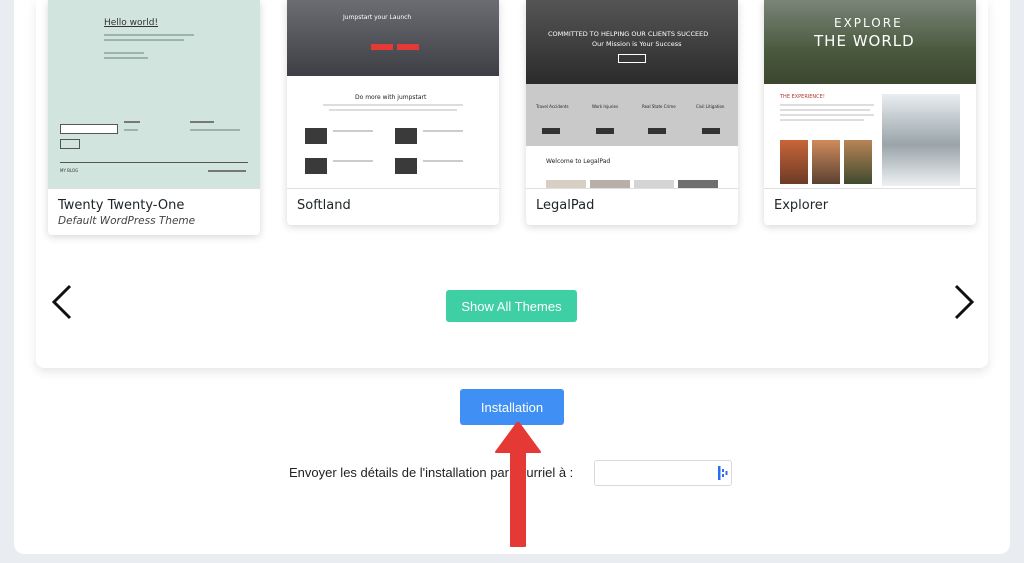  I want to click on show-all-themes-button: Show All Themes, so click(511, 306).